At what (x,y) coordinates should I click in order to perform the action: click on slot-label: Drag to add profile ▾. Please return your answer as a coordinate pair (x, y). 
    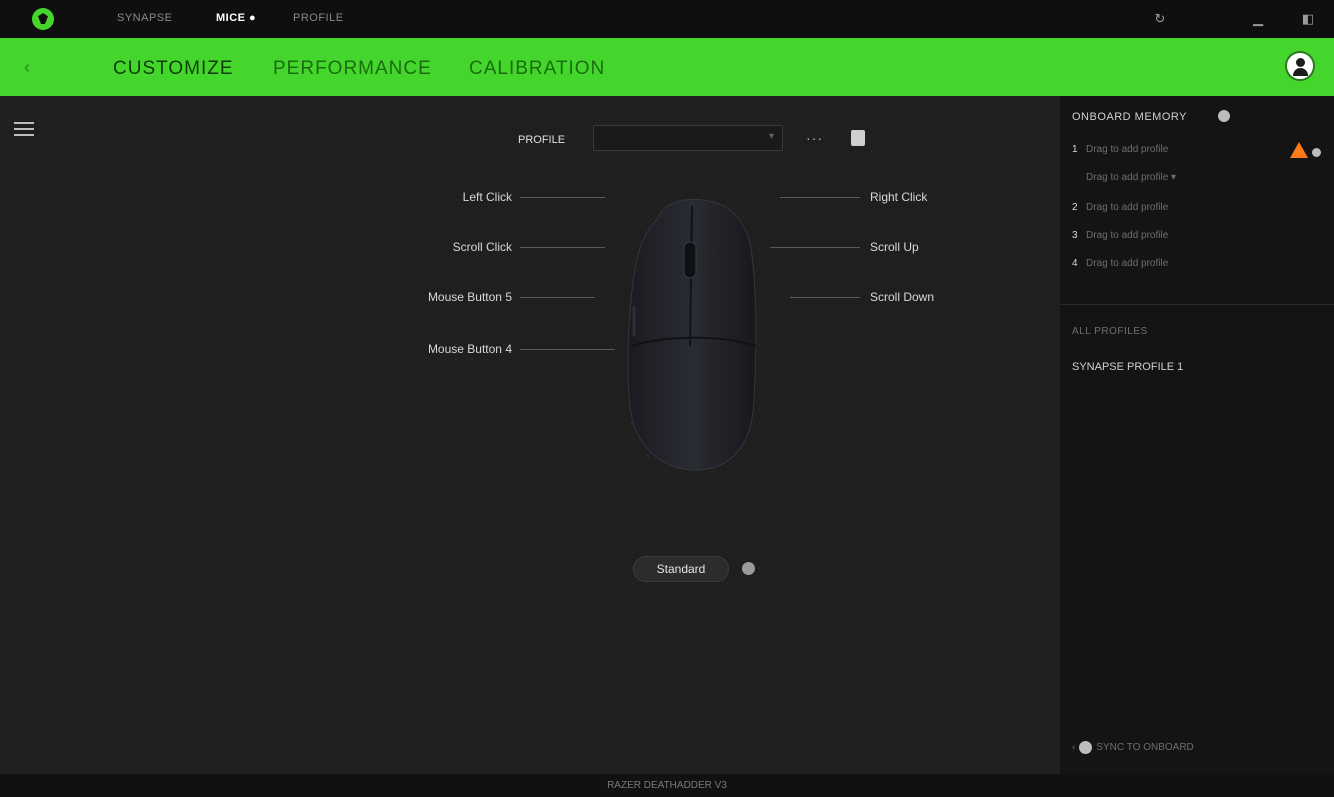
    Looking at the image, I should click on (1131, 177).